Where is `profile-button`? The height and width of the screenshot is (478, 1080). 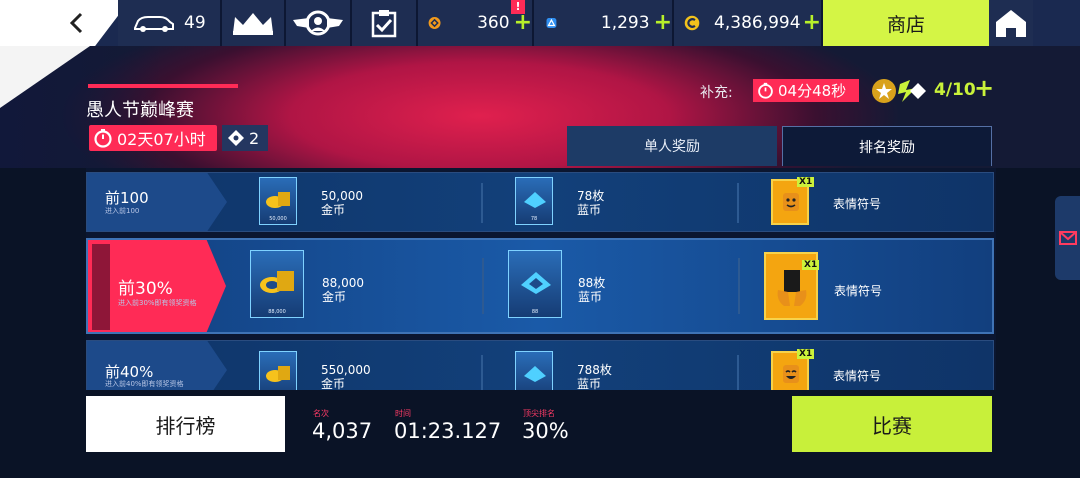 profile-button is located at coordinates (319, 23).